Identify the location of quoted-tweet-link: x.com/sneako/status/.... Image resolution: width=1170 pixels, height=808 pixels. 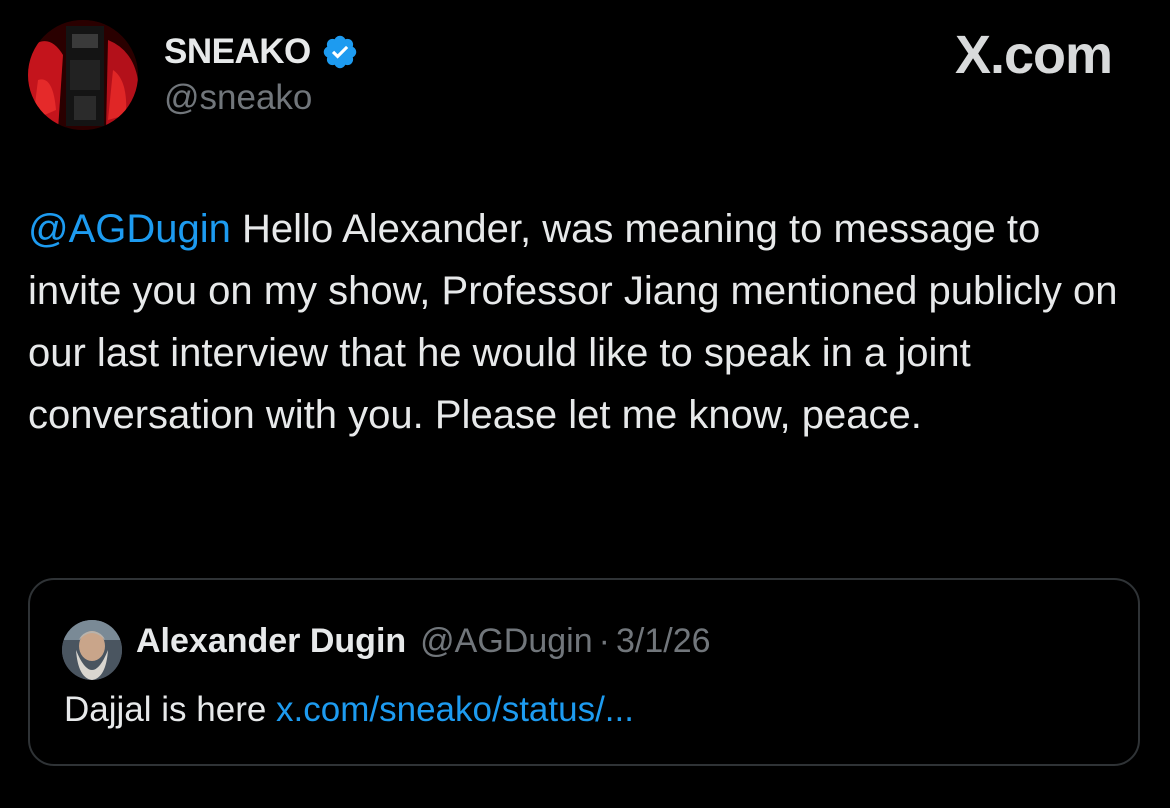
(455, 709).